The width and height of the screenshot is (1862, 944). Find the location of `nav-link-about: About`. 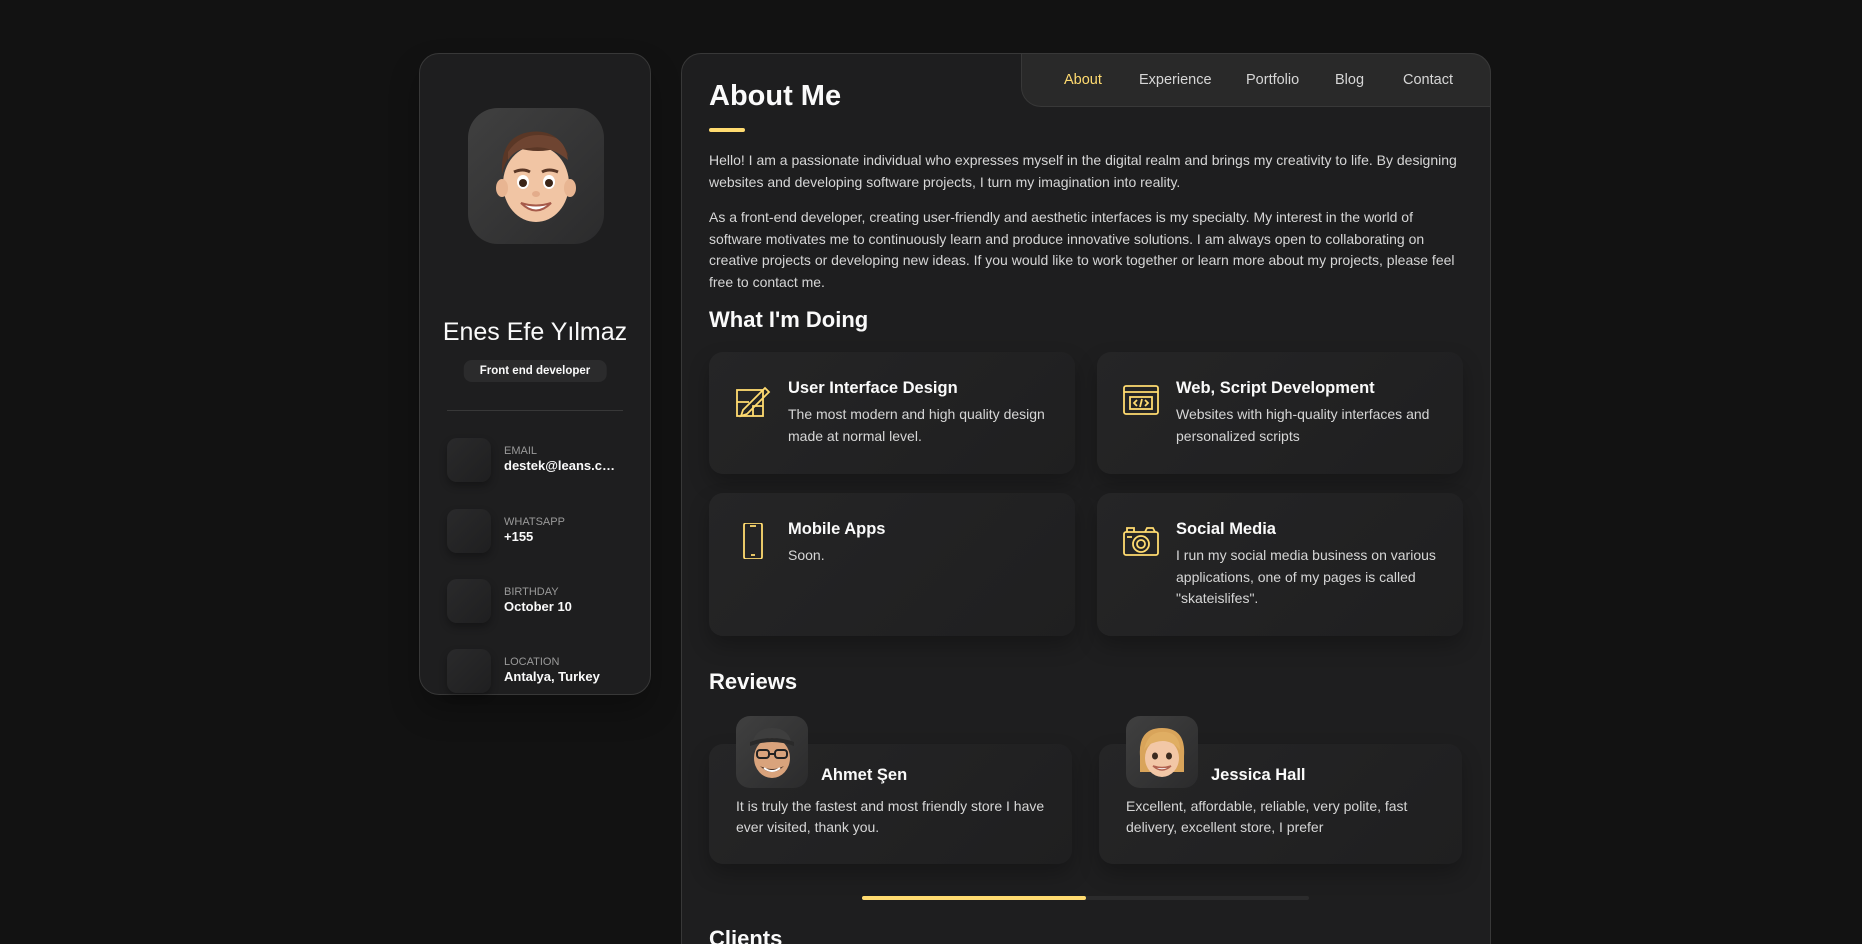

nav-link-about: About is located at coordinates (1083, 80).